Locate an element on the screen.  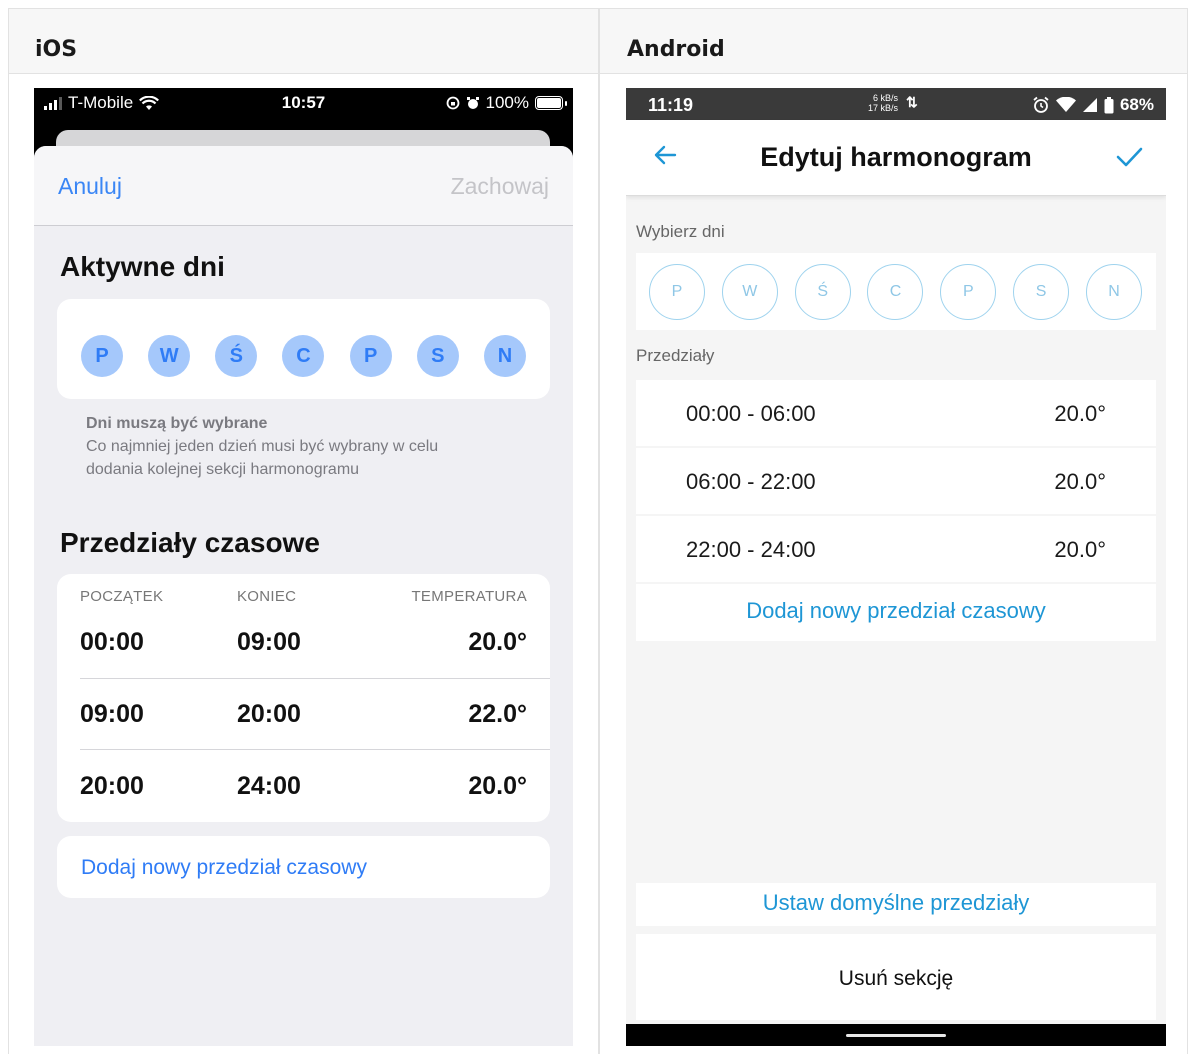
android-status-bar: 11:19 6 kB/s 17 kB/s ⇅ 68% is located at coordinates (896, 104).